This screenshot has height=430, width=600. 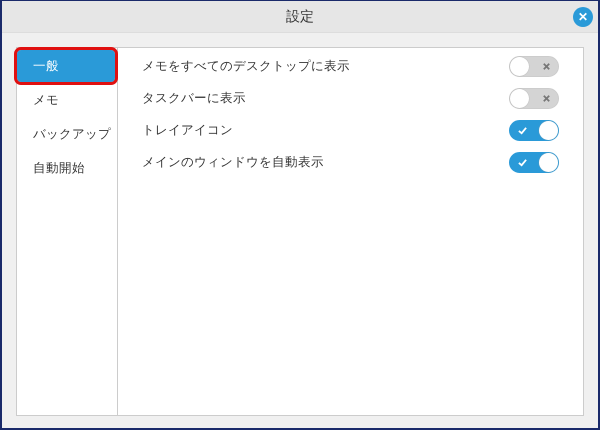 I want to click on setting-label: タスクバーに表示, so click(x=194, y=98).